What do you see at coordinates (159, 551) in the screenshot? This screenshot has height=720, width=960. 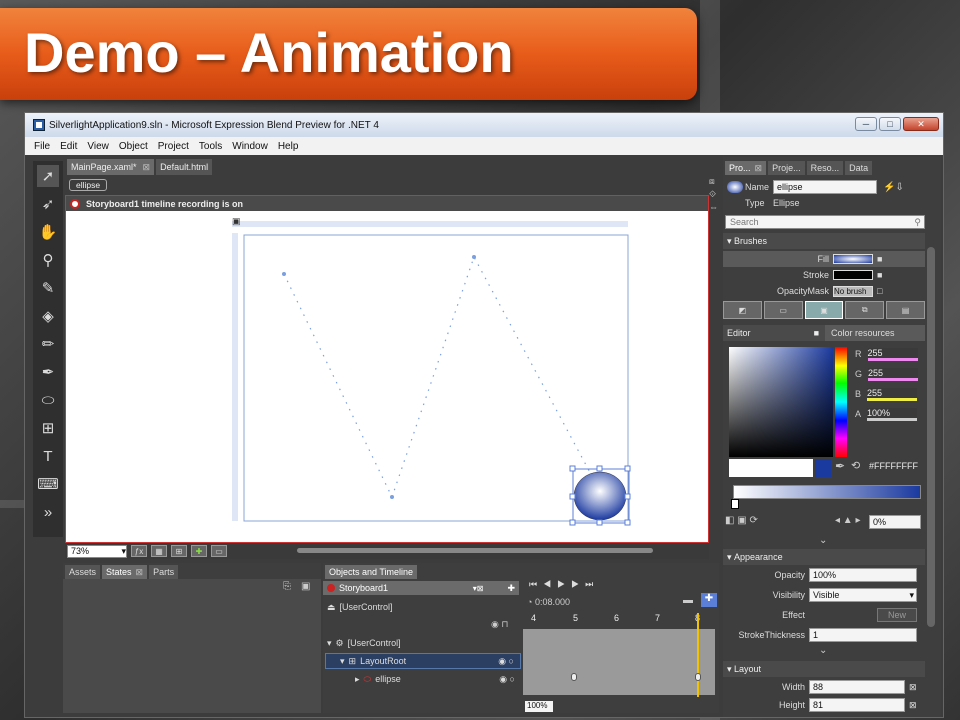 I see `snap-grid-icon: ▦` at bounding box center [159, 551].